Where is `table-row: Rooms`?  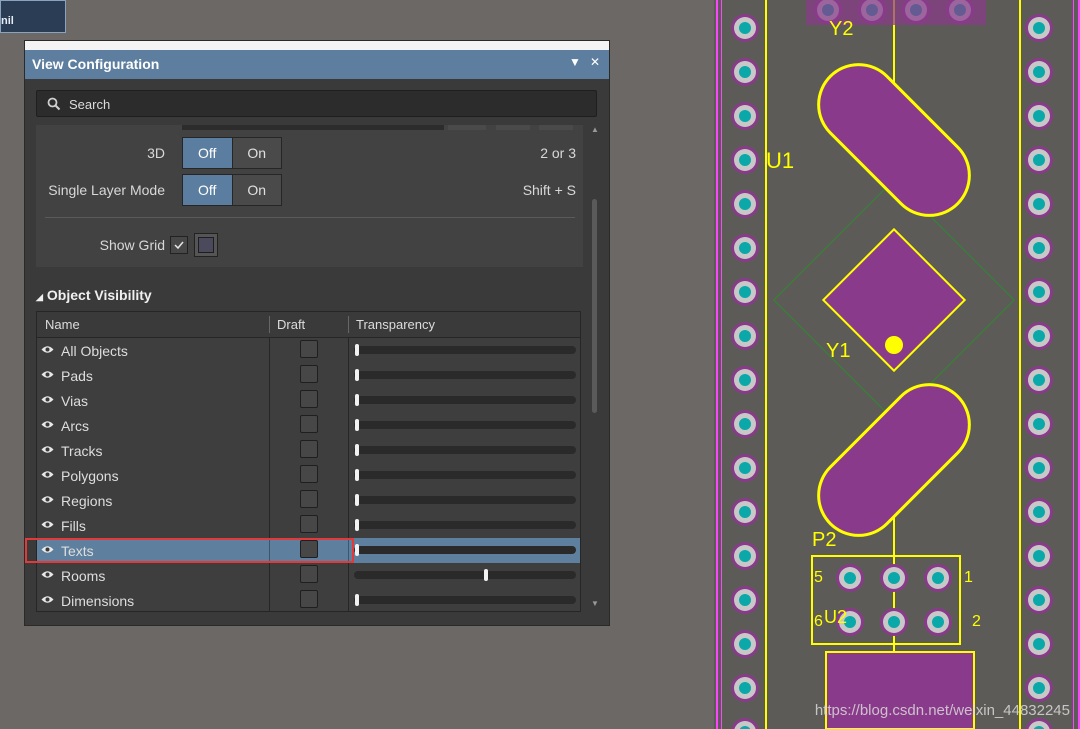
table-row: Rooms is located at coordinates (308, 575).